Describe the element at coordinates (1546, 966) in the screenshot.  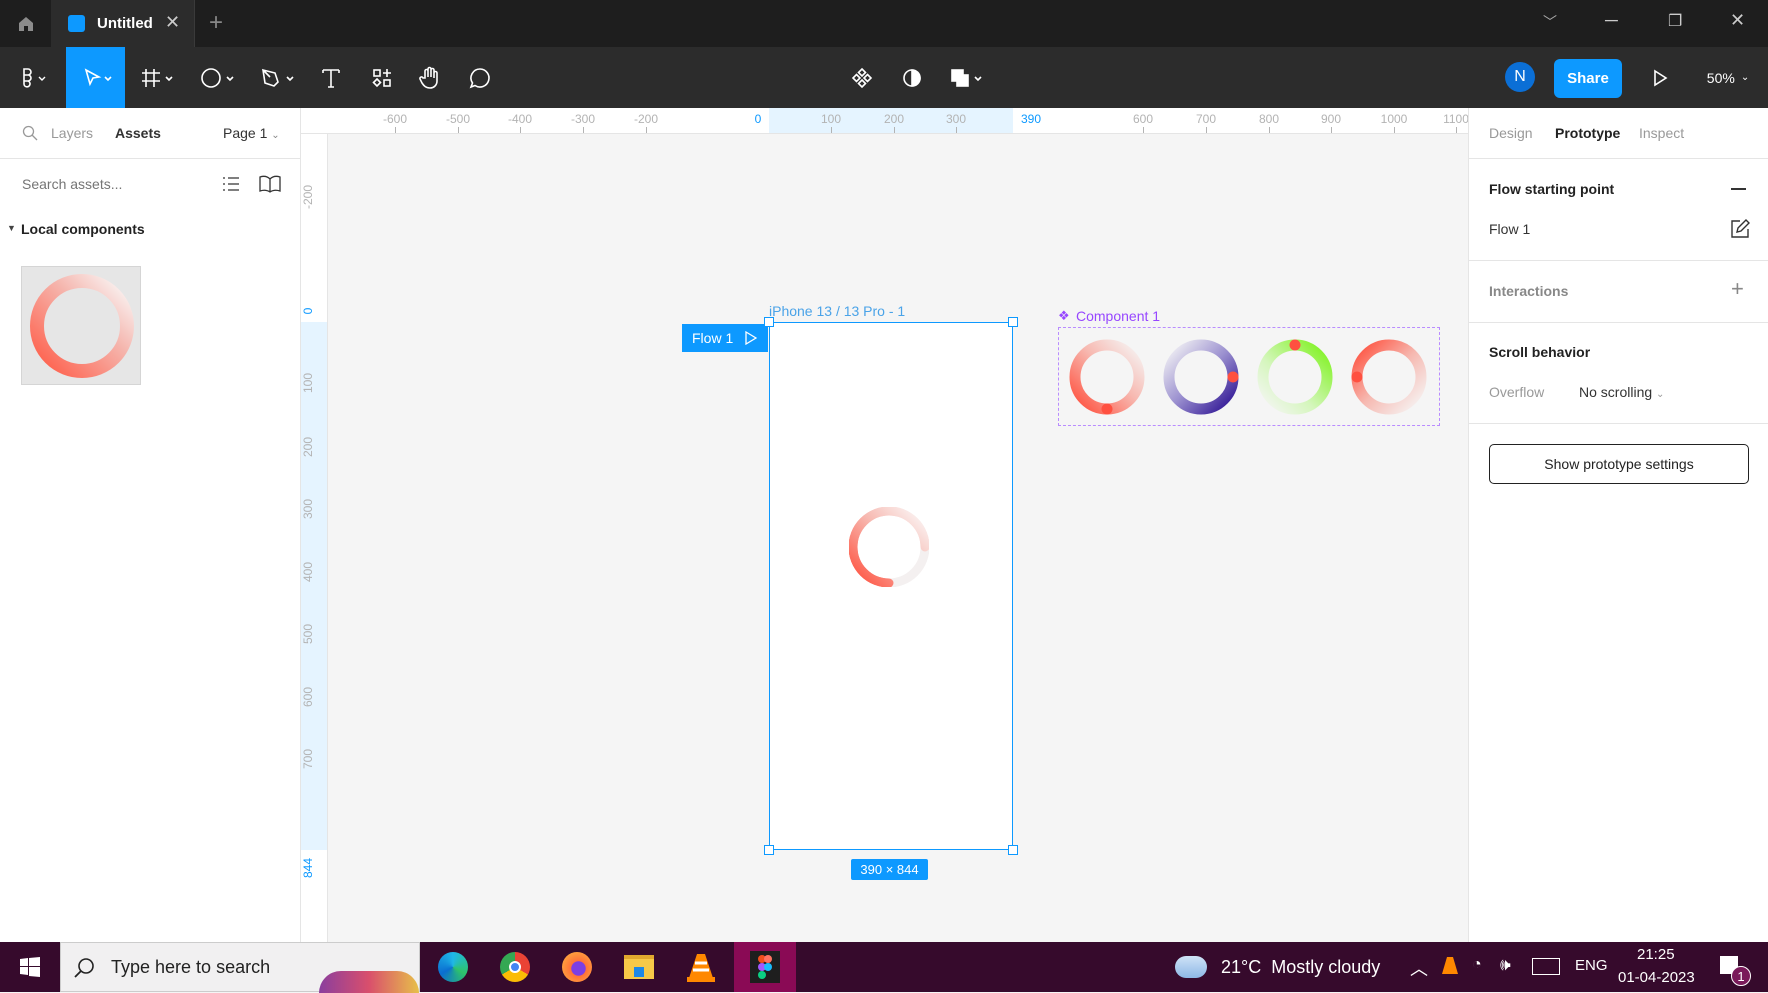
I see `keyboard-icon` at that location.